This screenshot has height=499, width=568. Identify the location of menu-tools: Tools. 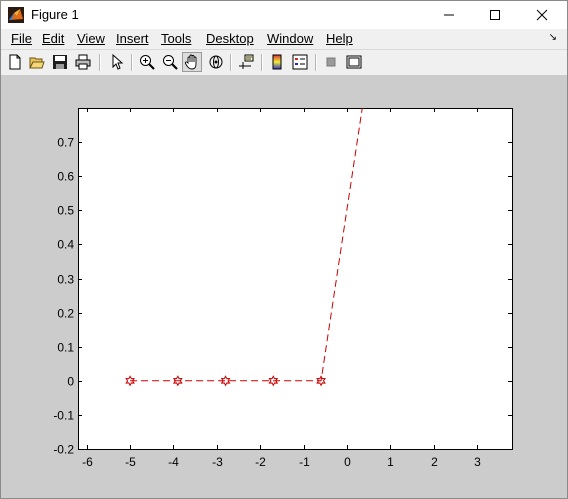
(176, 39).